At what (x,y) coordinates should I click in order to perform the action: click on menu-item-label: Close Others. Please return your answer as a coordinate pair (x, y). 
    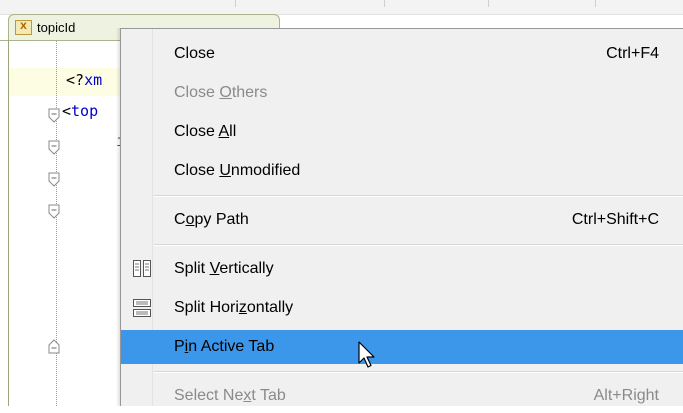
    Looking at the image, I should click on (220, 93).